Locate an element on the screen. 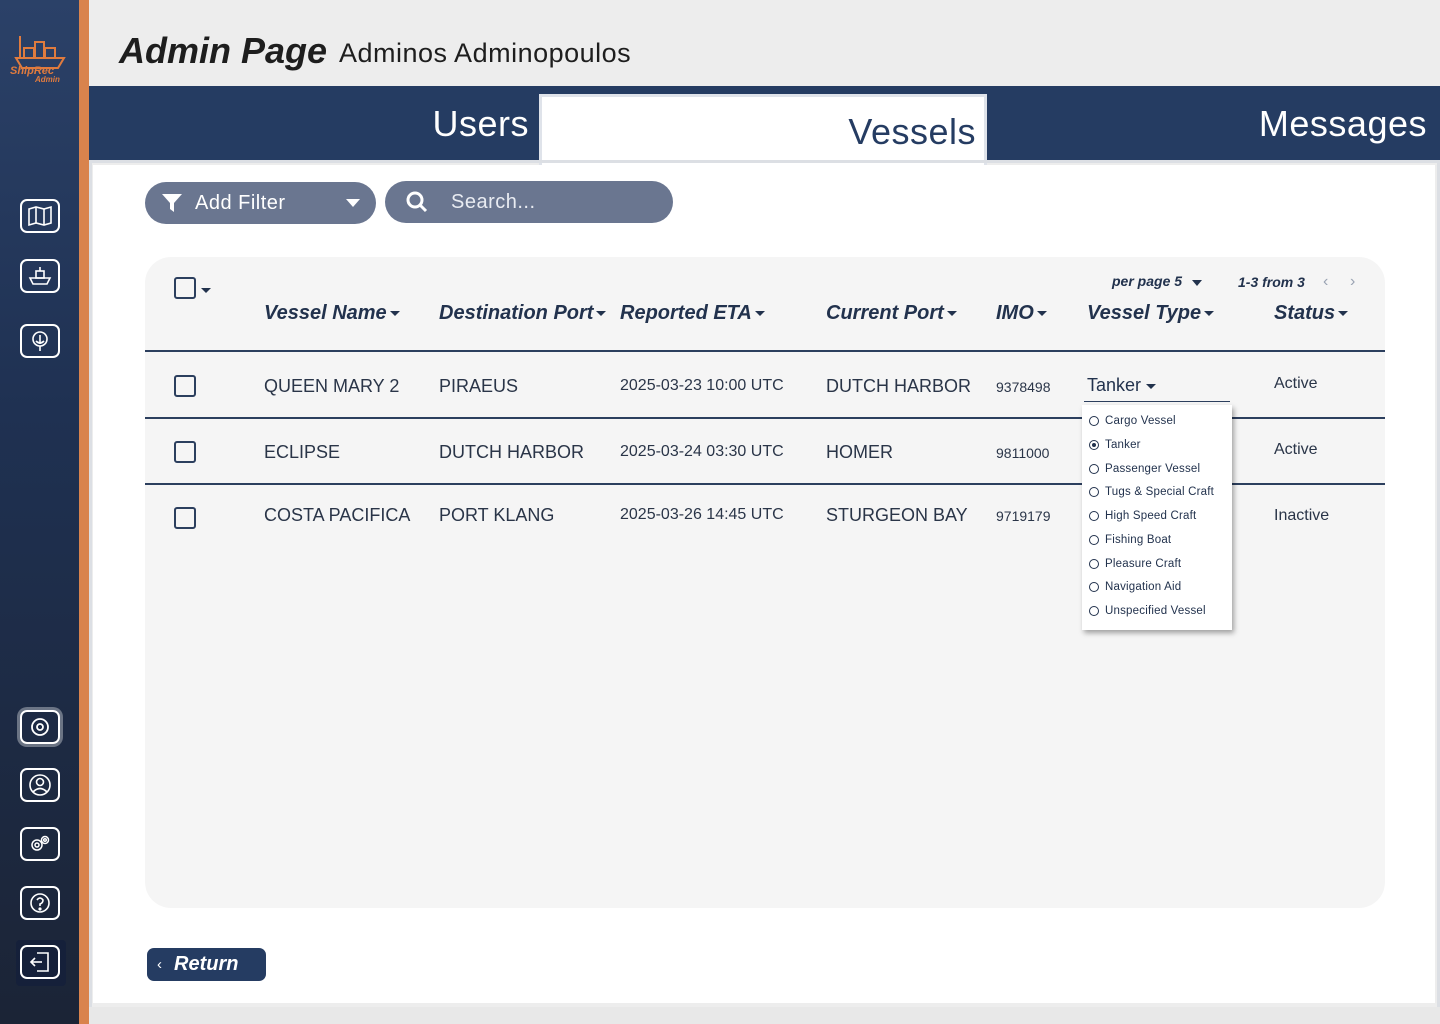 The height and width of the screenshot is (1024, 1440). current-port: DUTCH HARBOR is located at coordinates (899, 386).